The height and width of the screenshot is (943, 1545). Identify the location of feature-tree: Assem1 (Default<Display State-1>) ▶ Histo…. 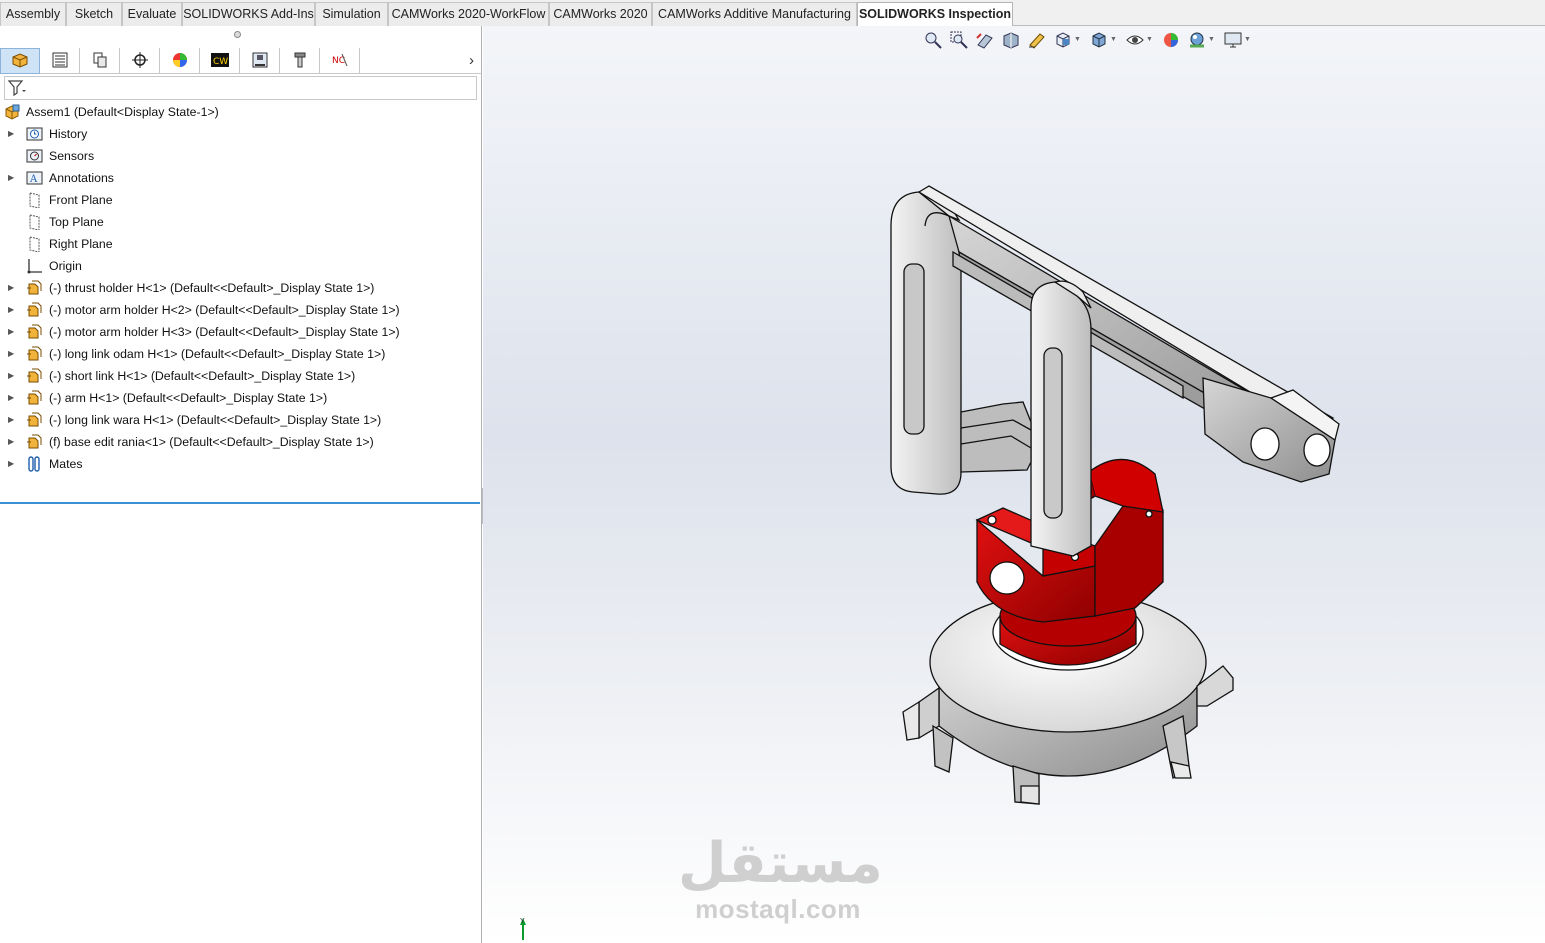
(241, 288).